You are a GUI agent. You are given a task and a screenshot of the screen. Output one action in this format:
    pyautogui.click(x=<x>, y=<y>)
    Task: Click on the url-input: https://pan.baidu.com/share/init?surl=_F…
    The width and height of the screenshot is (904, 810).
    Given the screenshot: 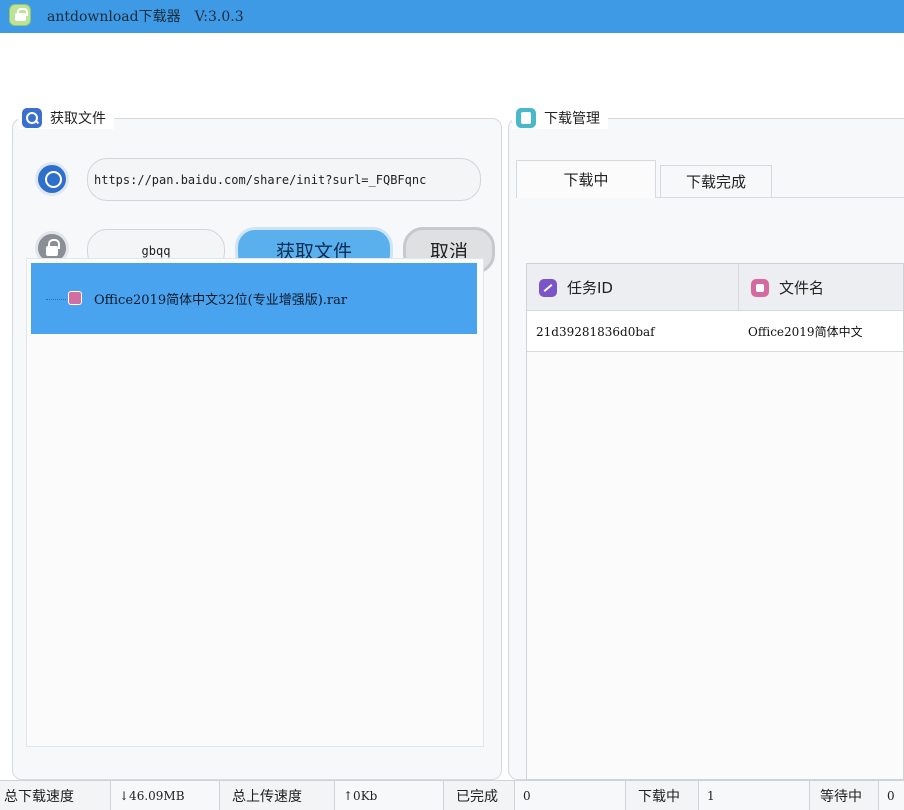 What is the action you would take?
    pyautogui.click(x=284, y=179)
    